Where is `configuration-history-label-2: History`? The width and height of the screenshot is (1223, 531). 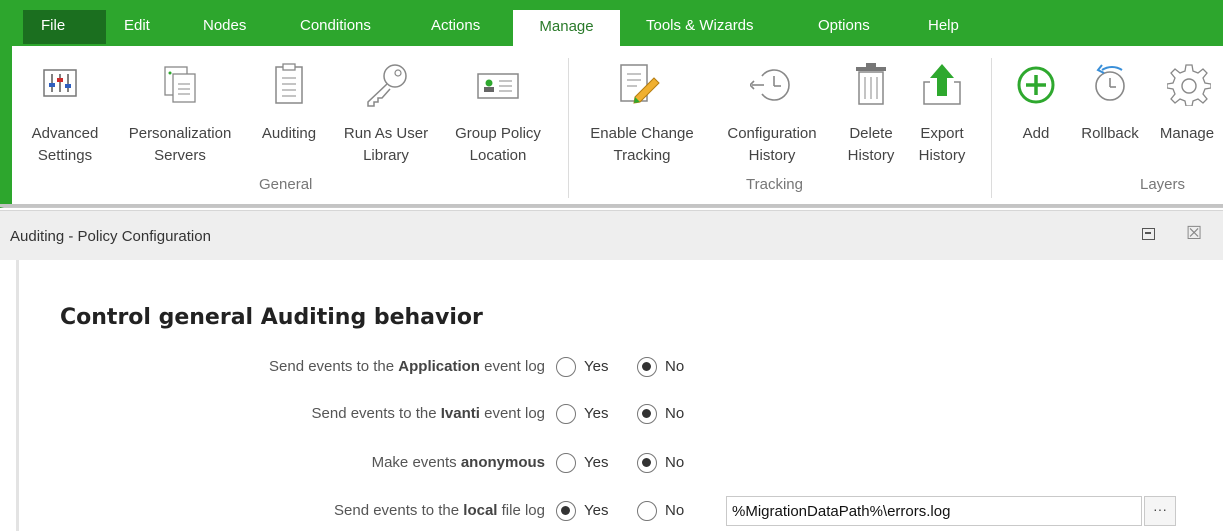
configuration-history-label-2: History is located at coordinates (772, 155).